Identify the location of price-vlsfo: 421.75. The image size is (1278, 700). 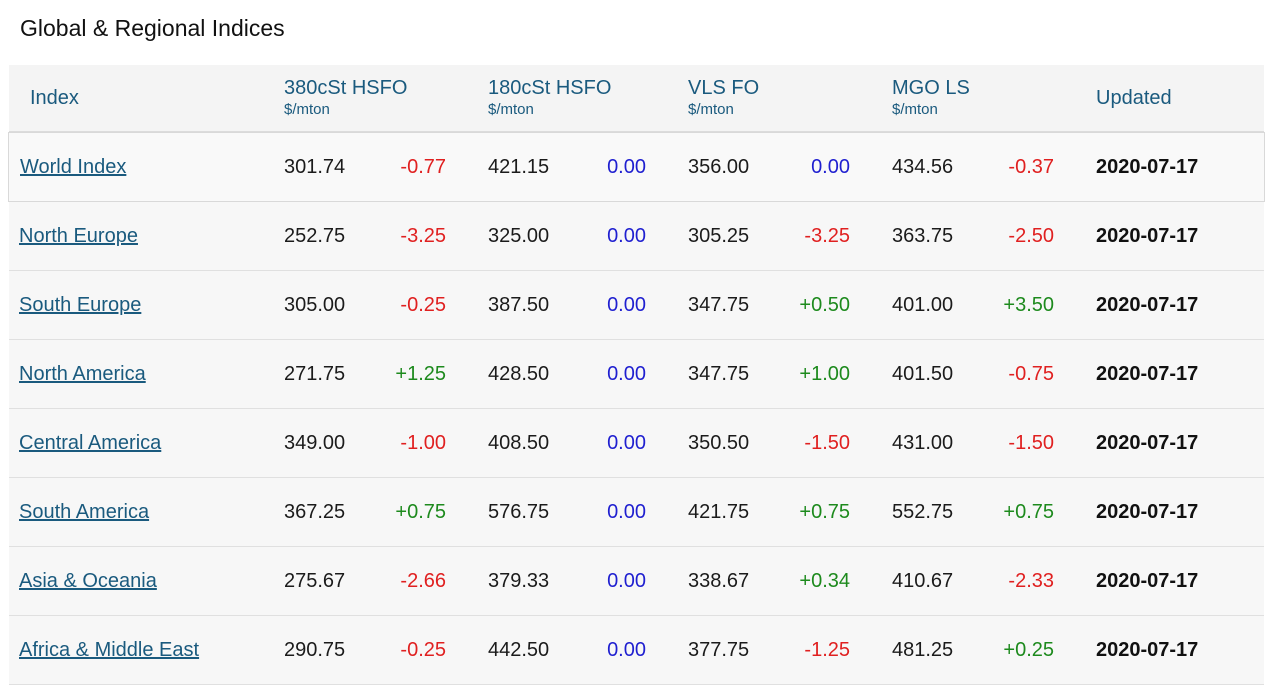
(719, 511).